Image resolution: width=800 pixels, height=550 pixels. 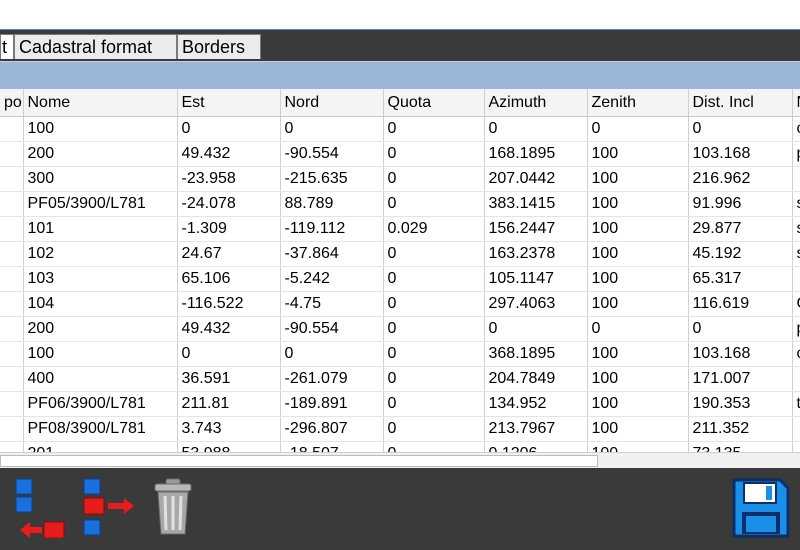 What do you see at coordinates (536, 204) in the screenshot?
I see `cell-azimuth: 383.1415` at bounding box center [536, 204].